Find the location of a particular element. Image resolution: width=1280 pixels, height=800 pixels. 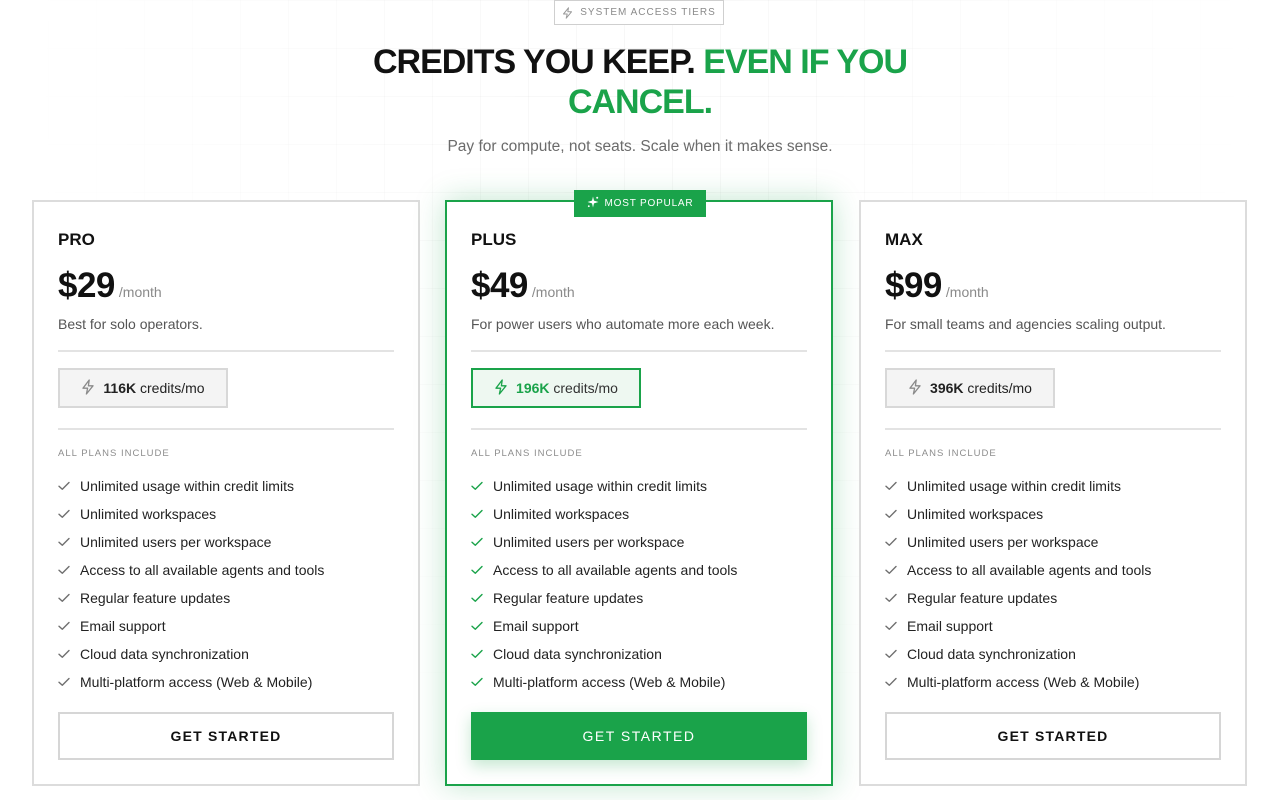

most-popular-badge: MOST POPULAR is located at coordinates (640, 203).